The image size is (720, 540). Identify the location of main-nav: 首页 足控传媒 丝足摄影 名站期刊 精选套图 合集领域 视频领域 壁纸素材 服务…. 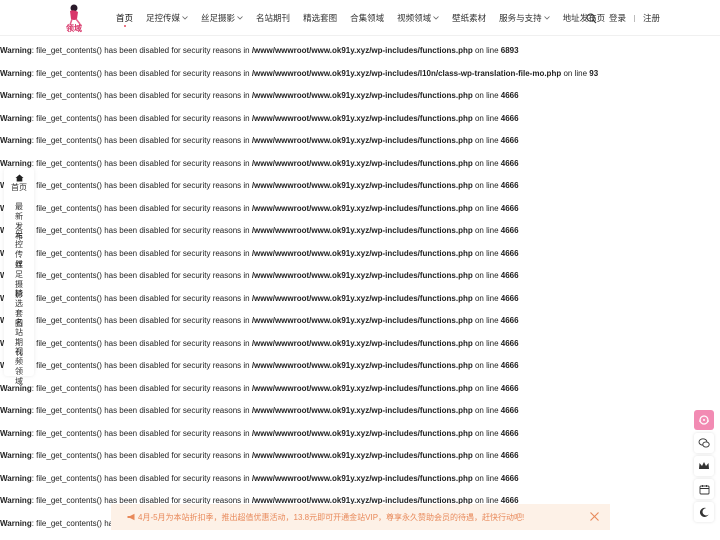
(367, 18).